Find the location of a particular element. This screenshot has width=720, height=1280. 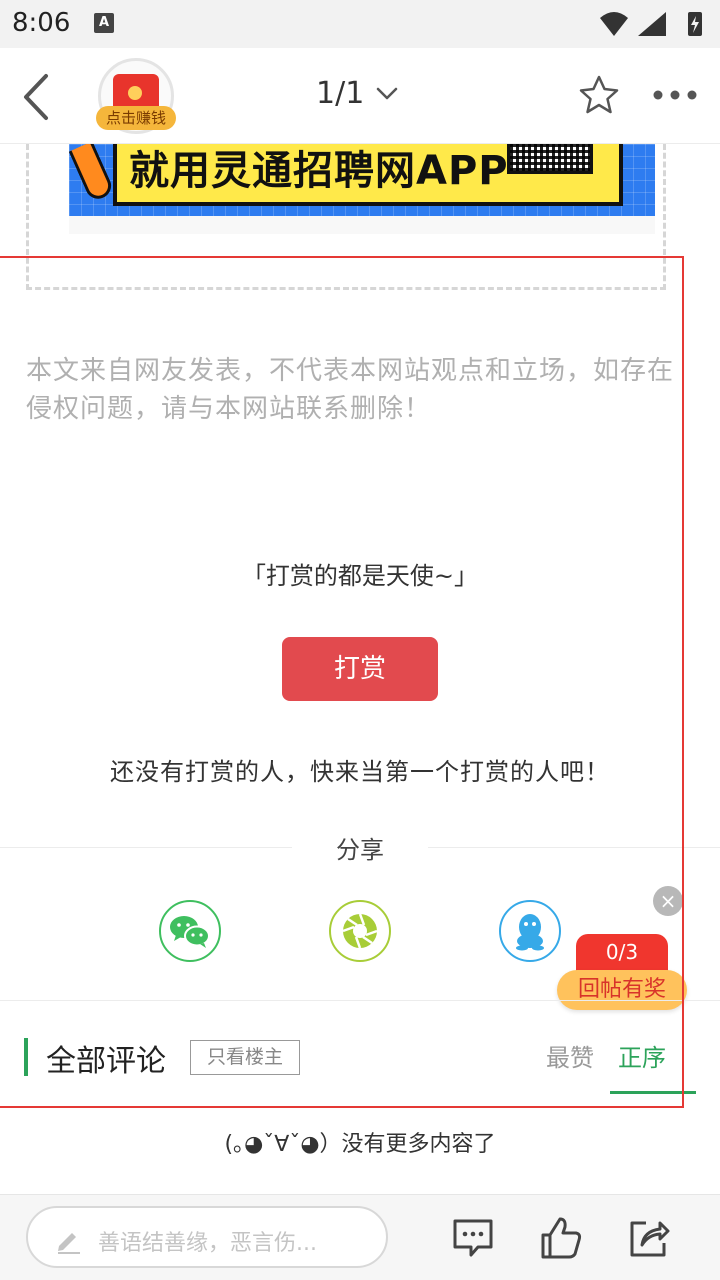

reply-reward-count: 0/3 is located at coordinates (622, 954).